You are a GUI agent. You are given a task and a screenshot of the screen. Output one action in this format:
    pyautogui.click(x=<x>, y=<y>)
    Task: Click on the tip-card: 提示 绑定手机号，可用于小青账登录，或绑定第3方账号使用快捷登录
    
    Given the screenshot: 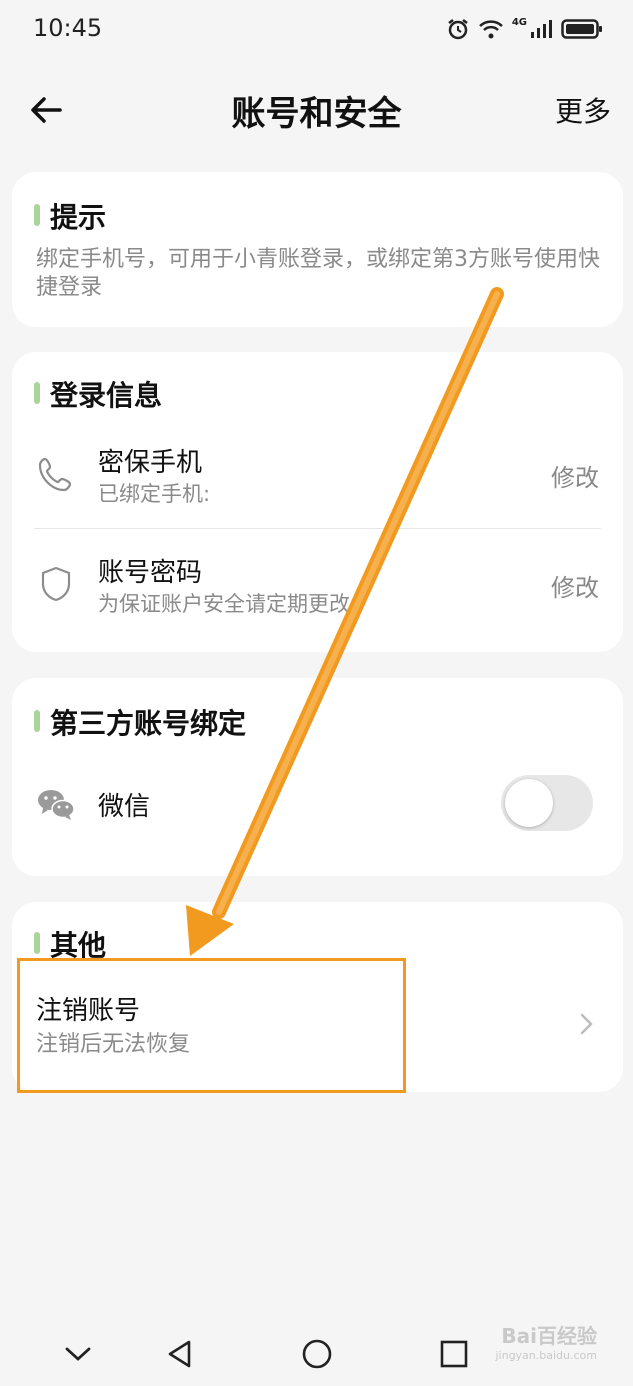 What is the action you would take?
    pyautogui.click(x=317, y=249)
    